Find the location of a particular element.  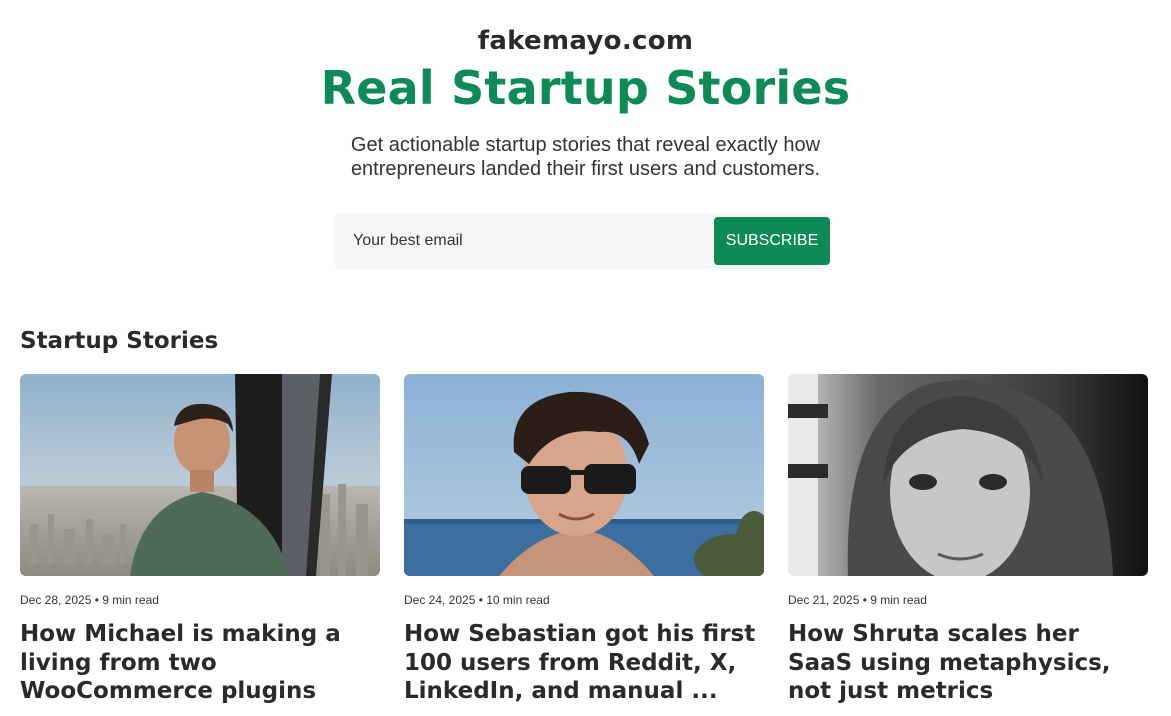

site-name: fakemayo.com is located at coordinates (585, 41).